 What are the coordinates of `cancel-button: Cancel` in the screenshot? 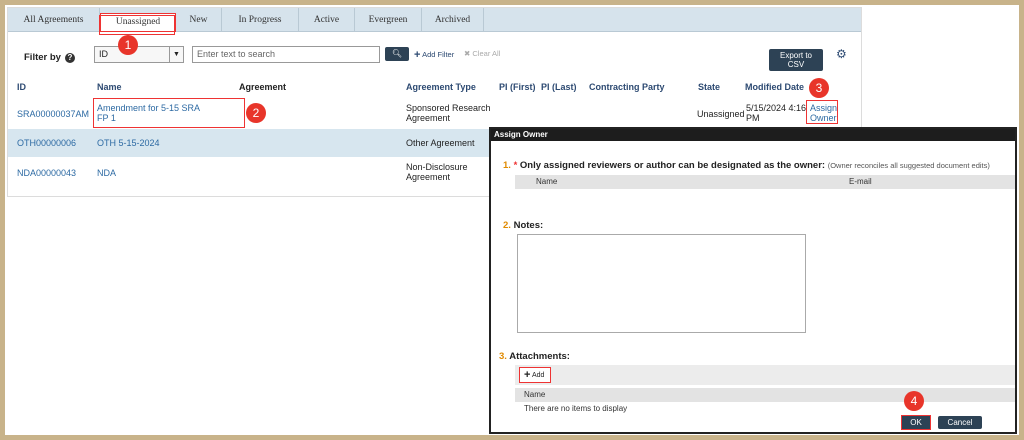 It's located at (960, 422).